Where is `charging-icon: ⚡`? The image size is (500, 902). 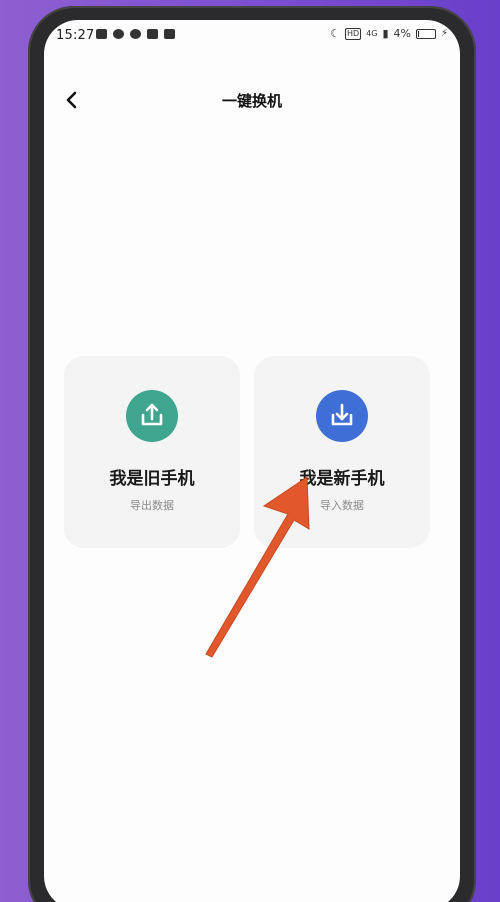 charging-icon: ⚡ is located at coordinates (444, 33).